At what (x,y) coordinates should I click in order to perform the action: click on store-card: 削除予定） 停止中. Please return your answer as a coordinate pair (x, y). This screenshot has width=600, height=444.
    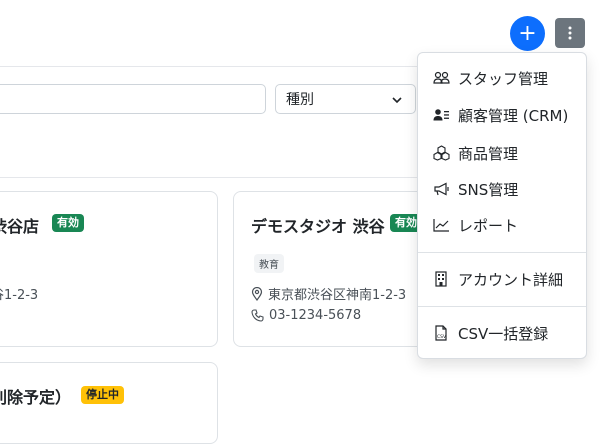
    Looking at the image, I should click on (109, 403).